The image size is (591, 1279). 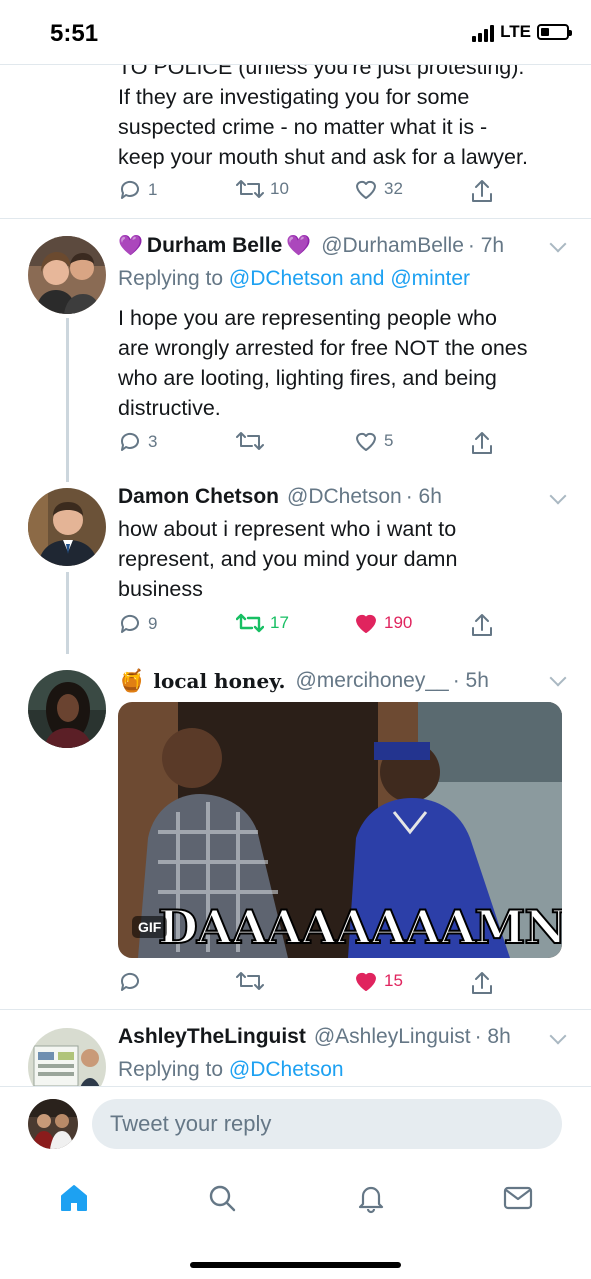 What do you see at coordinates (492, 1036) in the screenshot?
I see `tweet-time: · 8h` at bounding box center [492, 1036].